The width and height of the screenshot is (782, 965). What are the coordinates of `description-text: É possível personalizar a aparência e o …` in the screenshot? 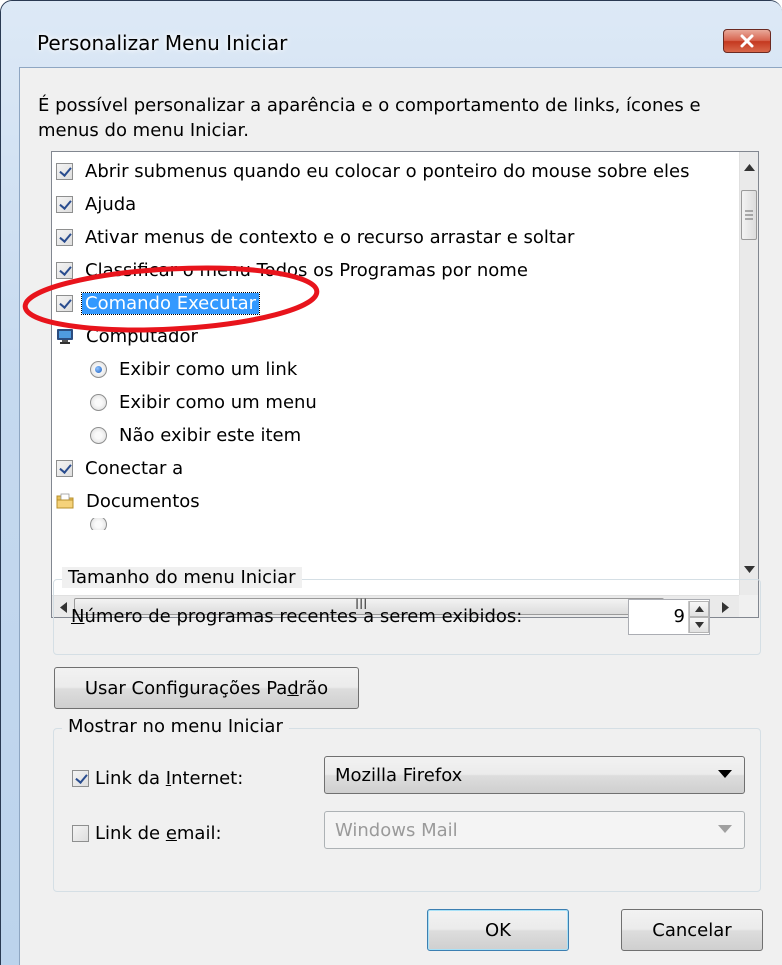 It's located at (369, 118).